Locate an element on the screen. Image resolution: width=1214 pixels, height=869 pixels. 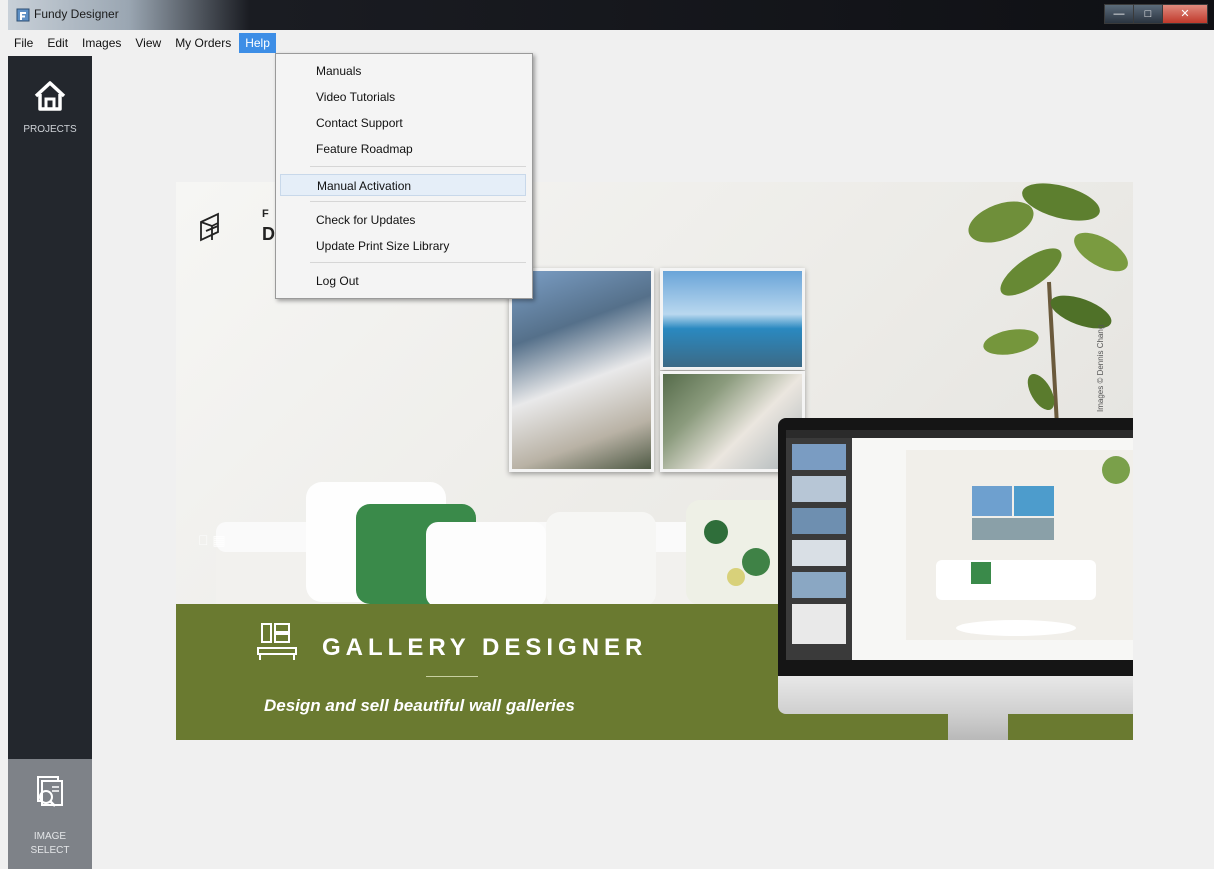
window-controls: — □ ✕ is located at coordinates (1156, 14).